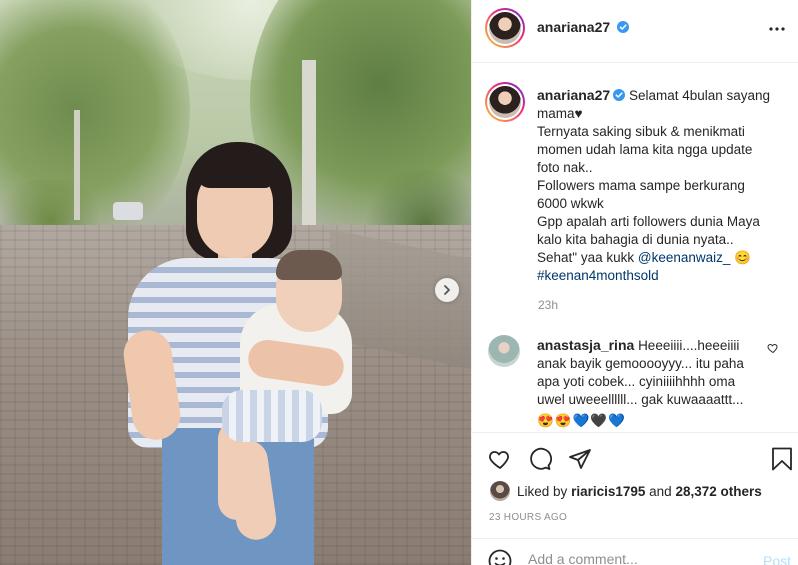 The width and height of the screenshot is (798, 565). What do you see at coordinates (582, 420) in the screenshot?
I see `comment-emojis: 😍😍💙🖤💙` at bounding box center [582, 420].